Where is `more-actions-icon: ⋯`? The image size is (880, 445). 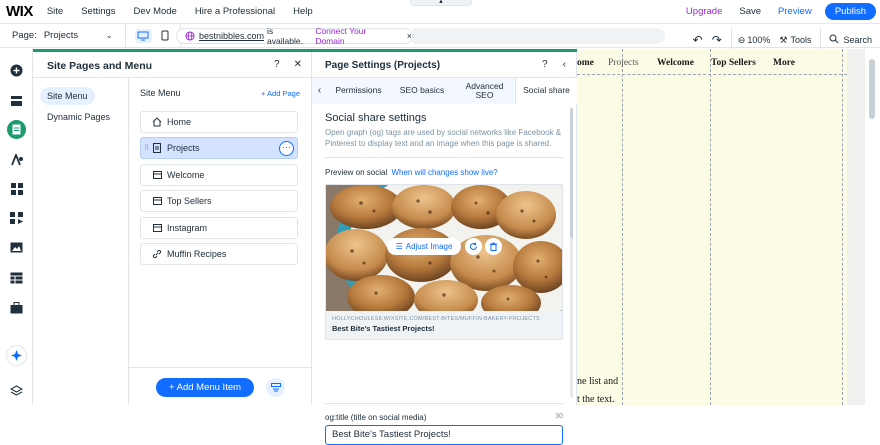
more-actions-icon: ⋯ is located at coordinates (286, 148).